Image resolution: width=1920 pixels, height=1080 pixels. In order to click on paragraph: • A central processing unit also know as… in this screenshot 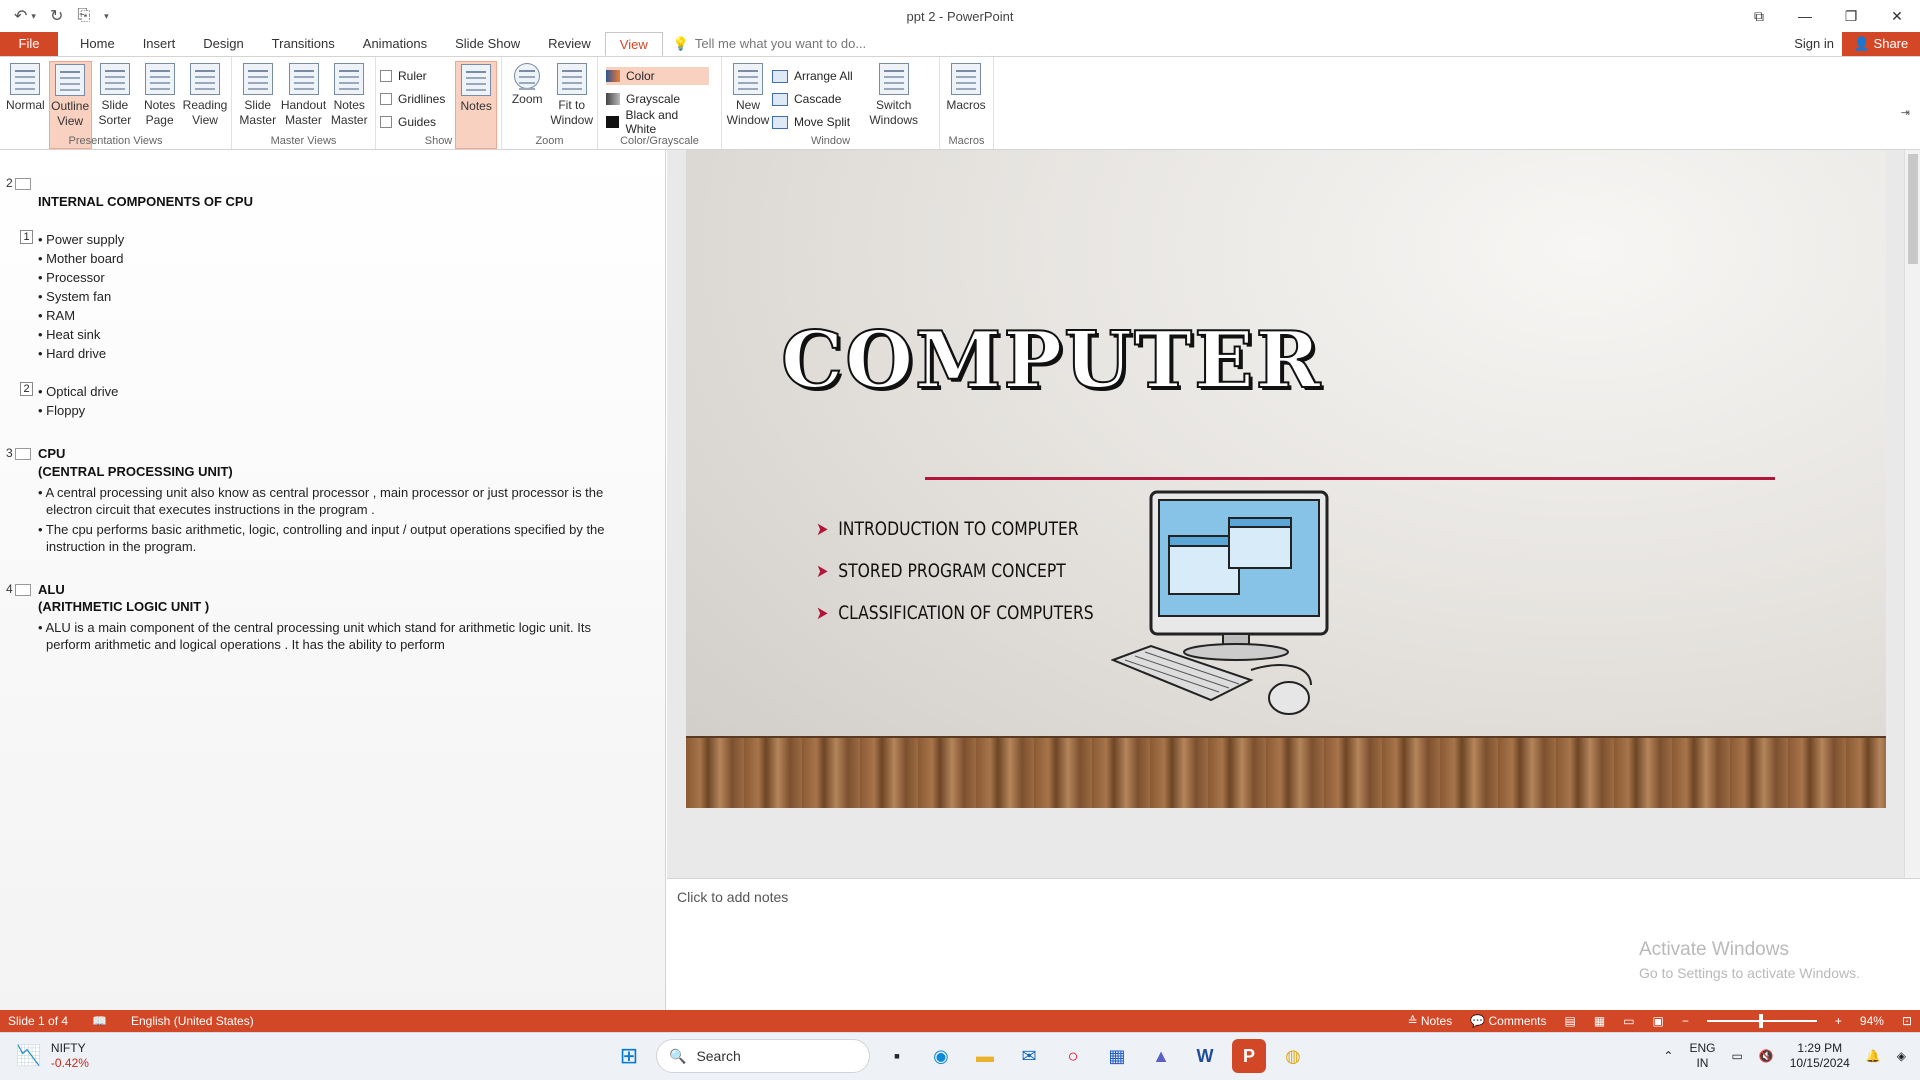, I will do `click(338, 501)`.